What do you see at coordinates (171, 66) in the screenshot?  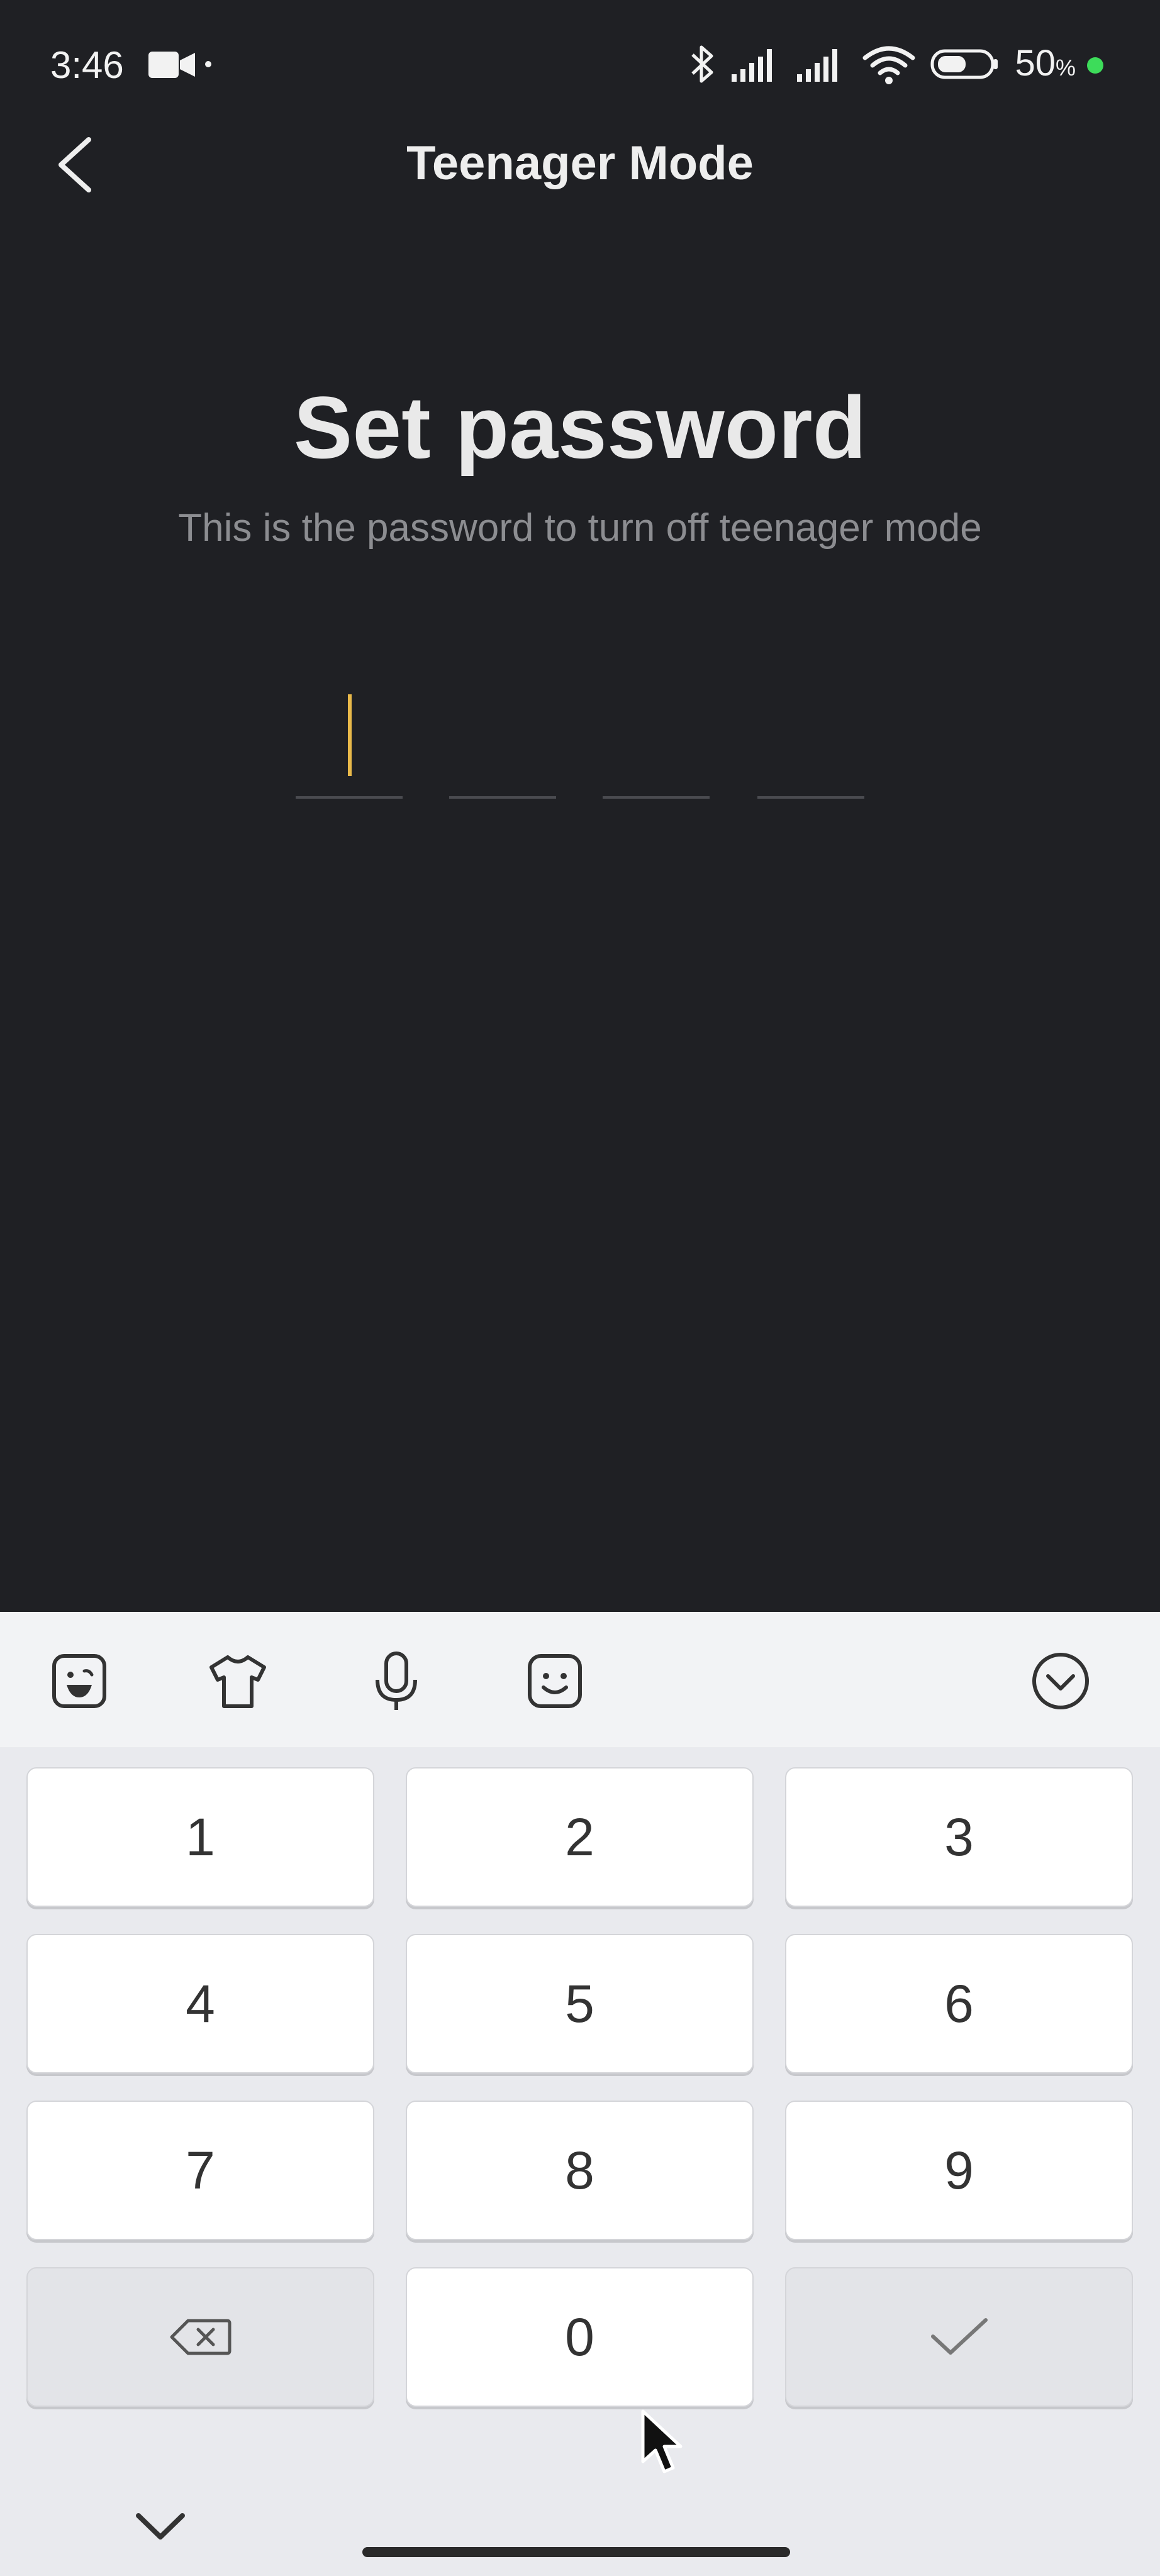 I see `video-camera-icon` at bounding box center [171, 66].